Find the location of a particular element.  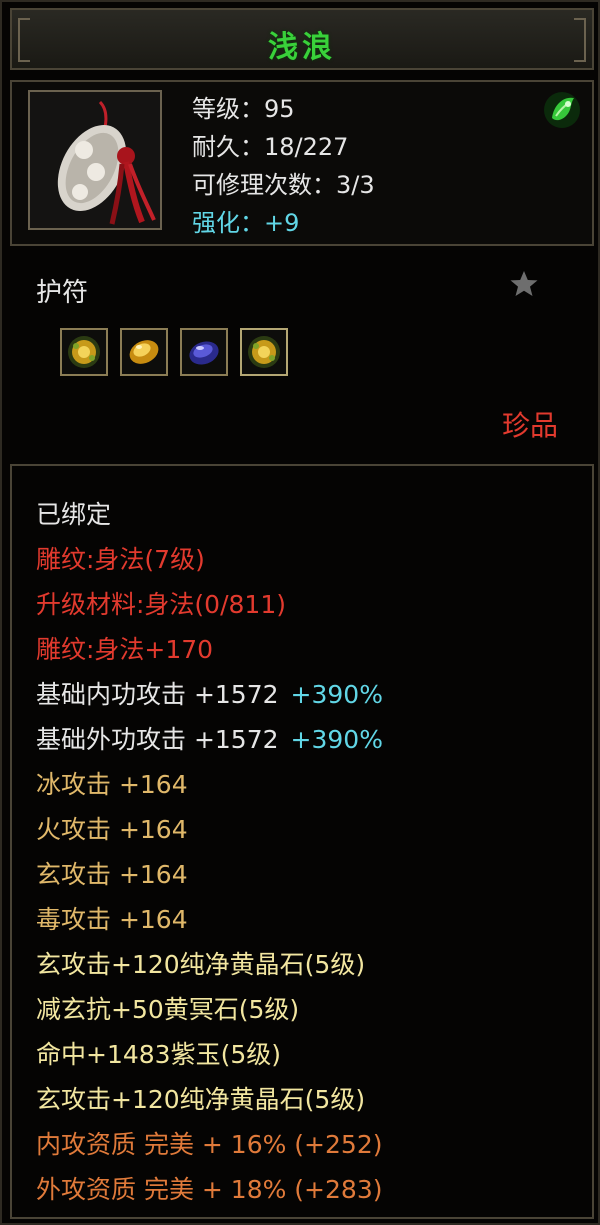

green-jade-badge-icon is located at coordinates (562, 110).